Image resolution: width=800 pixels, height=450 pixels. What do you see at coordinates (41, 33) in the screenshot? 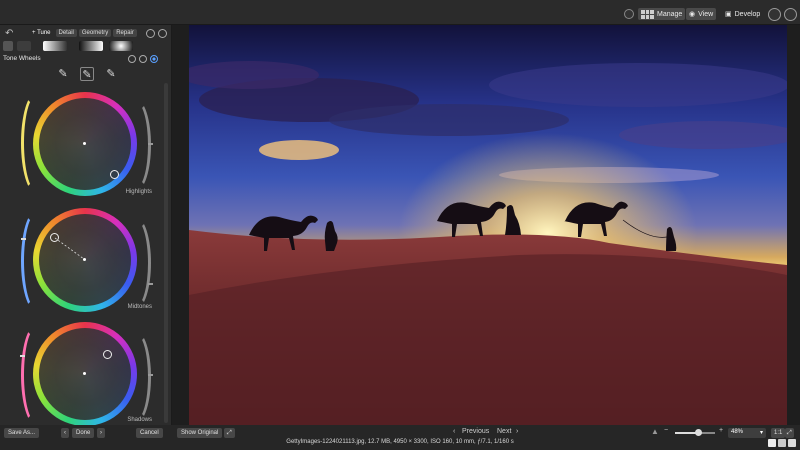
I see `tab-tune: + Tune` at bounding box center [41, 33].